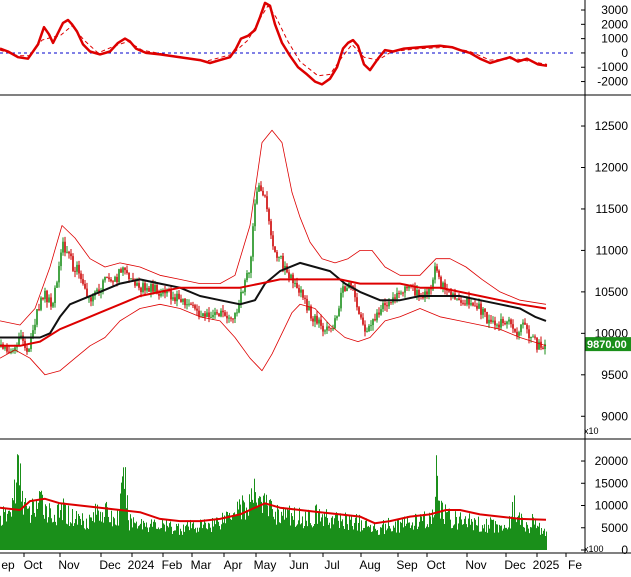 This screenshot has height=577, width=631. I want to click on x-tick-label: 2024, so click(141, 565).